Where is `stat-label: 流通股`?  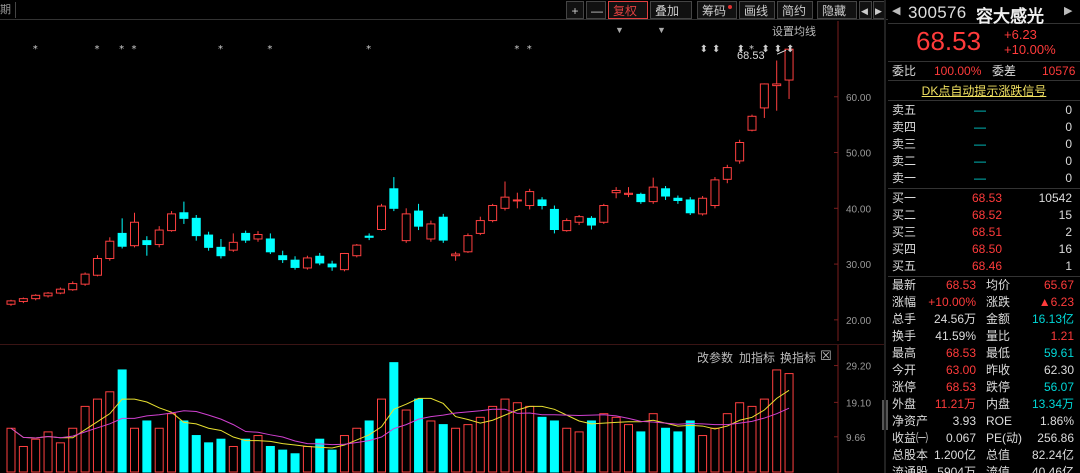
stat-label: 流通股 is located at coordinates (910, 469).